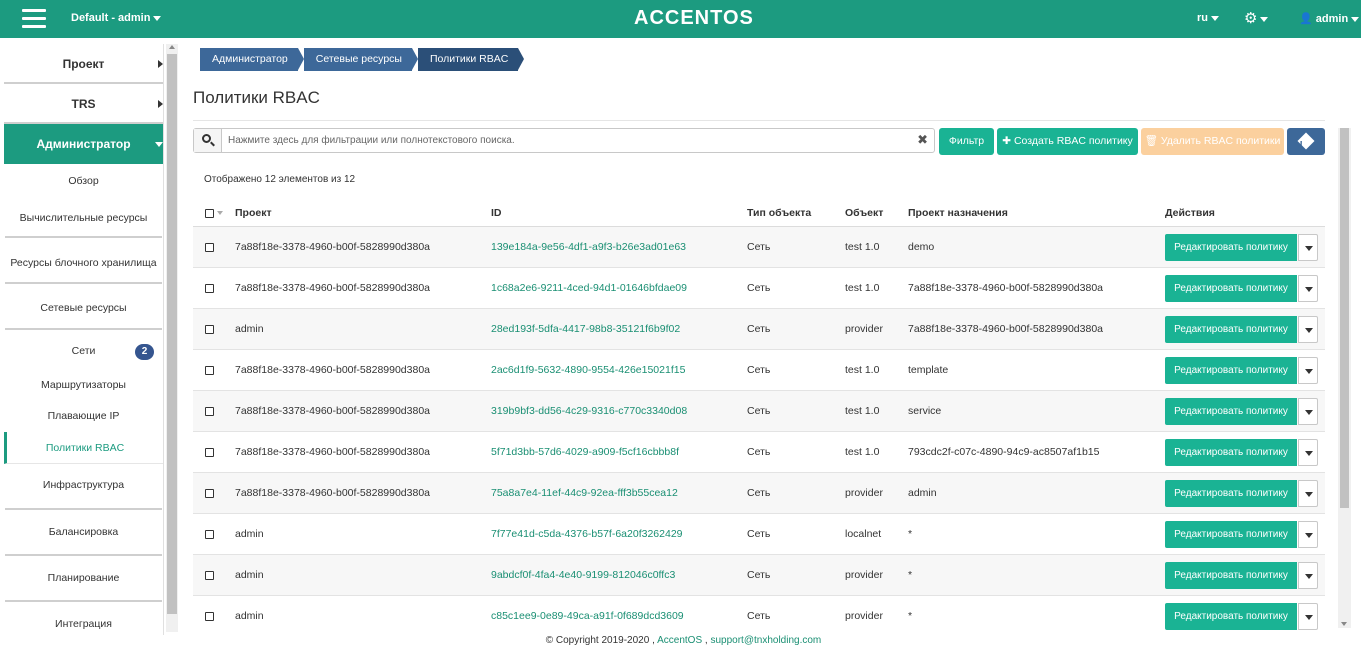  Describe the element at coordinates (214, 213) in the screenshot. I see `select-all-checkbox` at that location.